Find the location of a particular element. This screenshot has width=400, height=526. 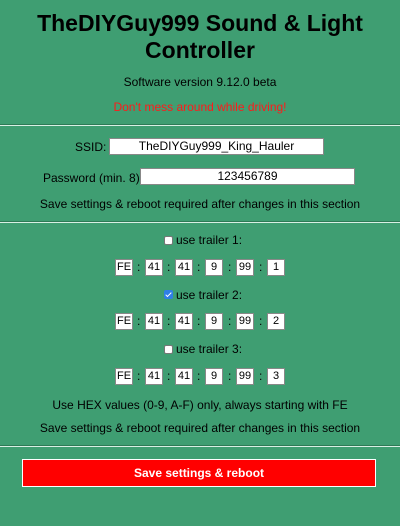

trailer-3-mac-byte-2: 41 is located at coordinates (154, 376).